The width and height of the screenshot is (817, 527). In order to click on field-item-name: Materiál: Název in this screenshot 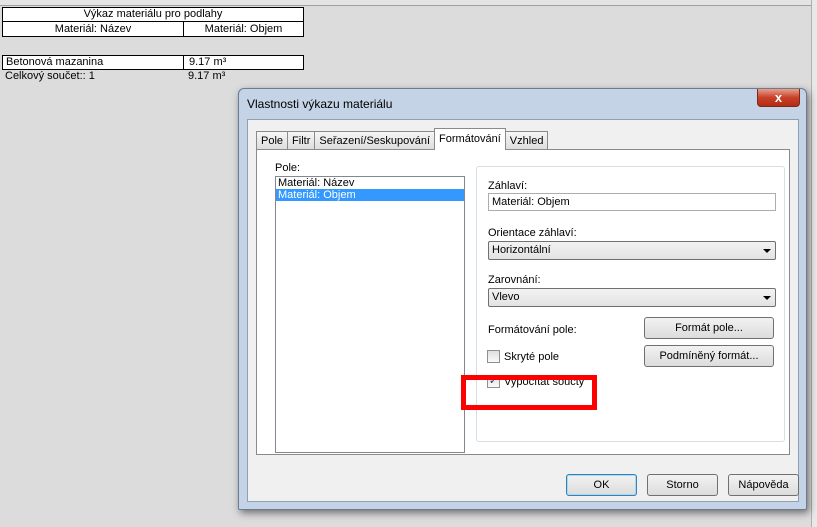, I will do `click(370, 183)`.